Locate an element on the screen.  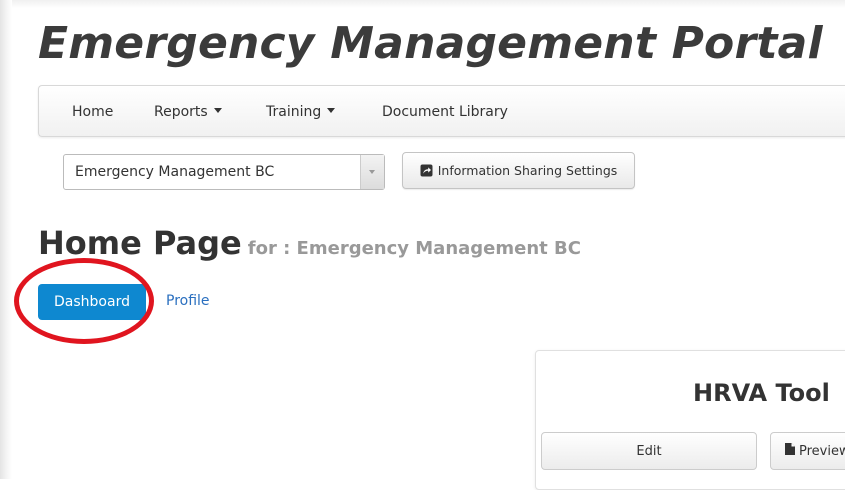
nav-item-document-library: Document Library is located at coordinates (445, 112).